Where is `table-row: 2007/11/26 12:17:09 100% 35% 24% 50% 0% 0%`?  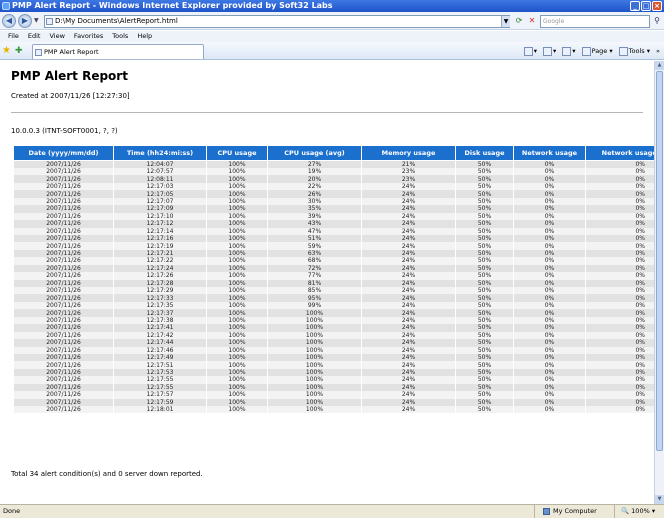 table-row: 2007/11/26 12:17:09 100% 35% 24% 50% 0% 0% is located at coordinates (338, 209).